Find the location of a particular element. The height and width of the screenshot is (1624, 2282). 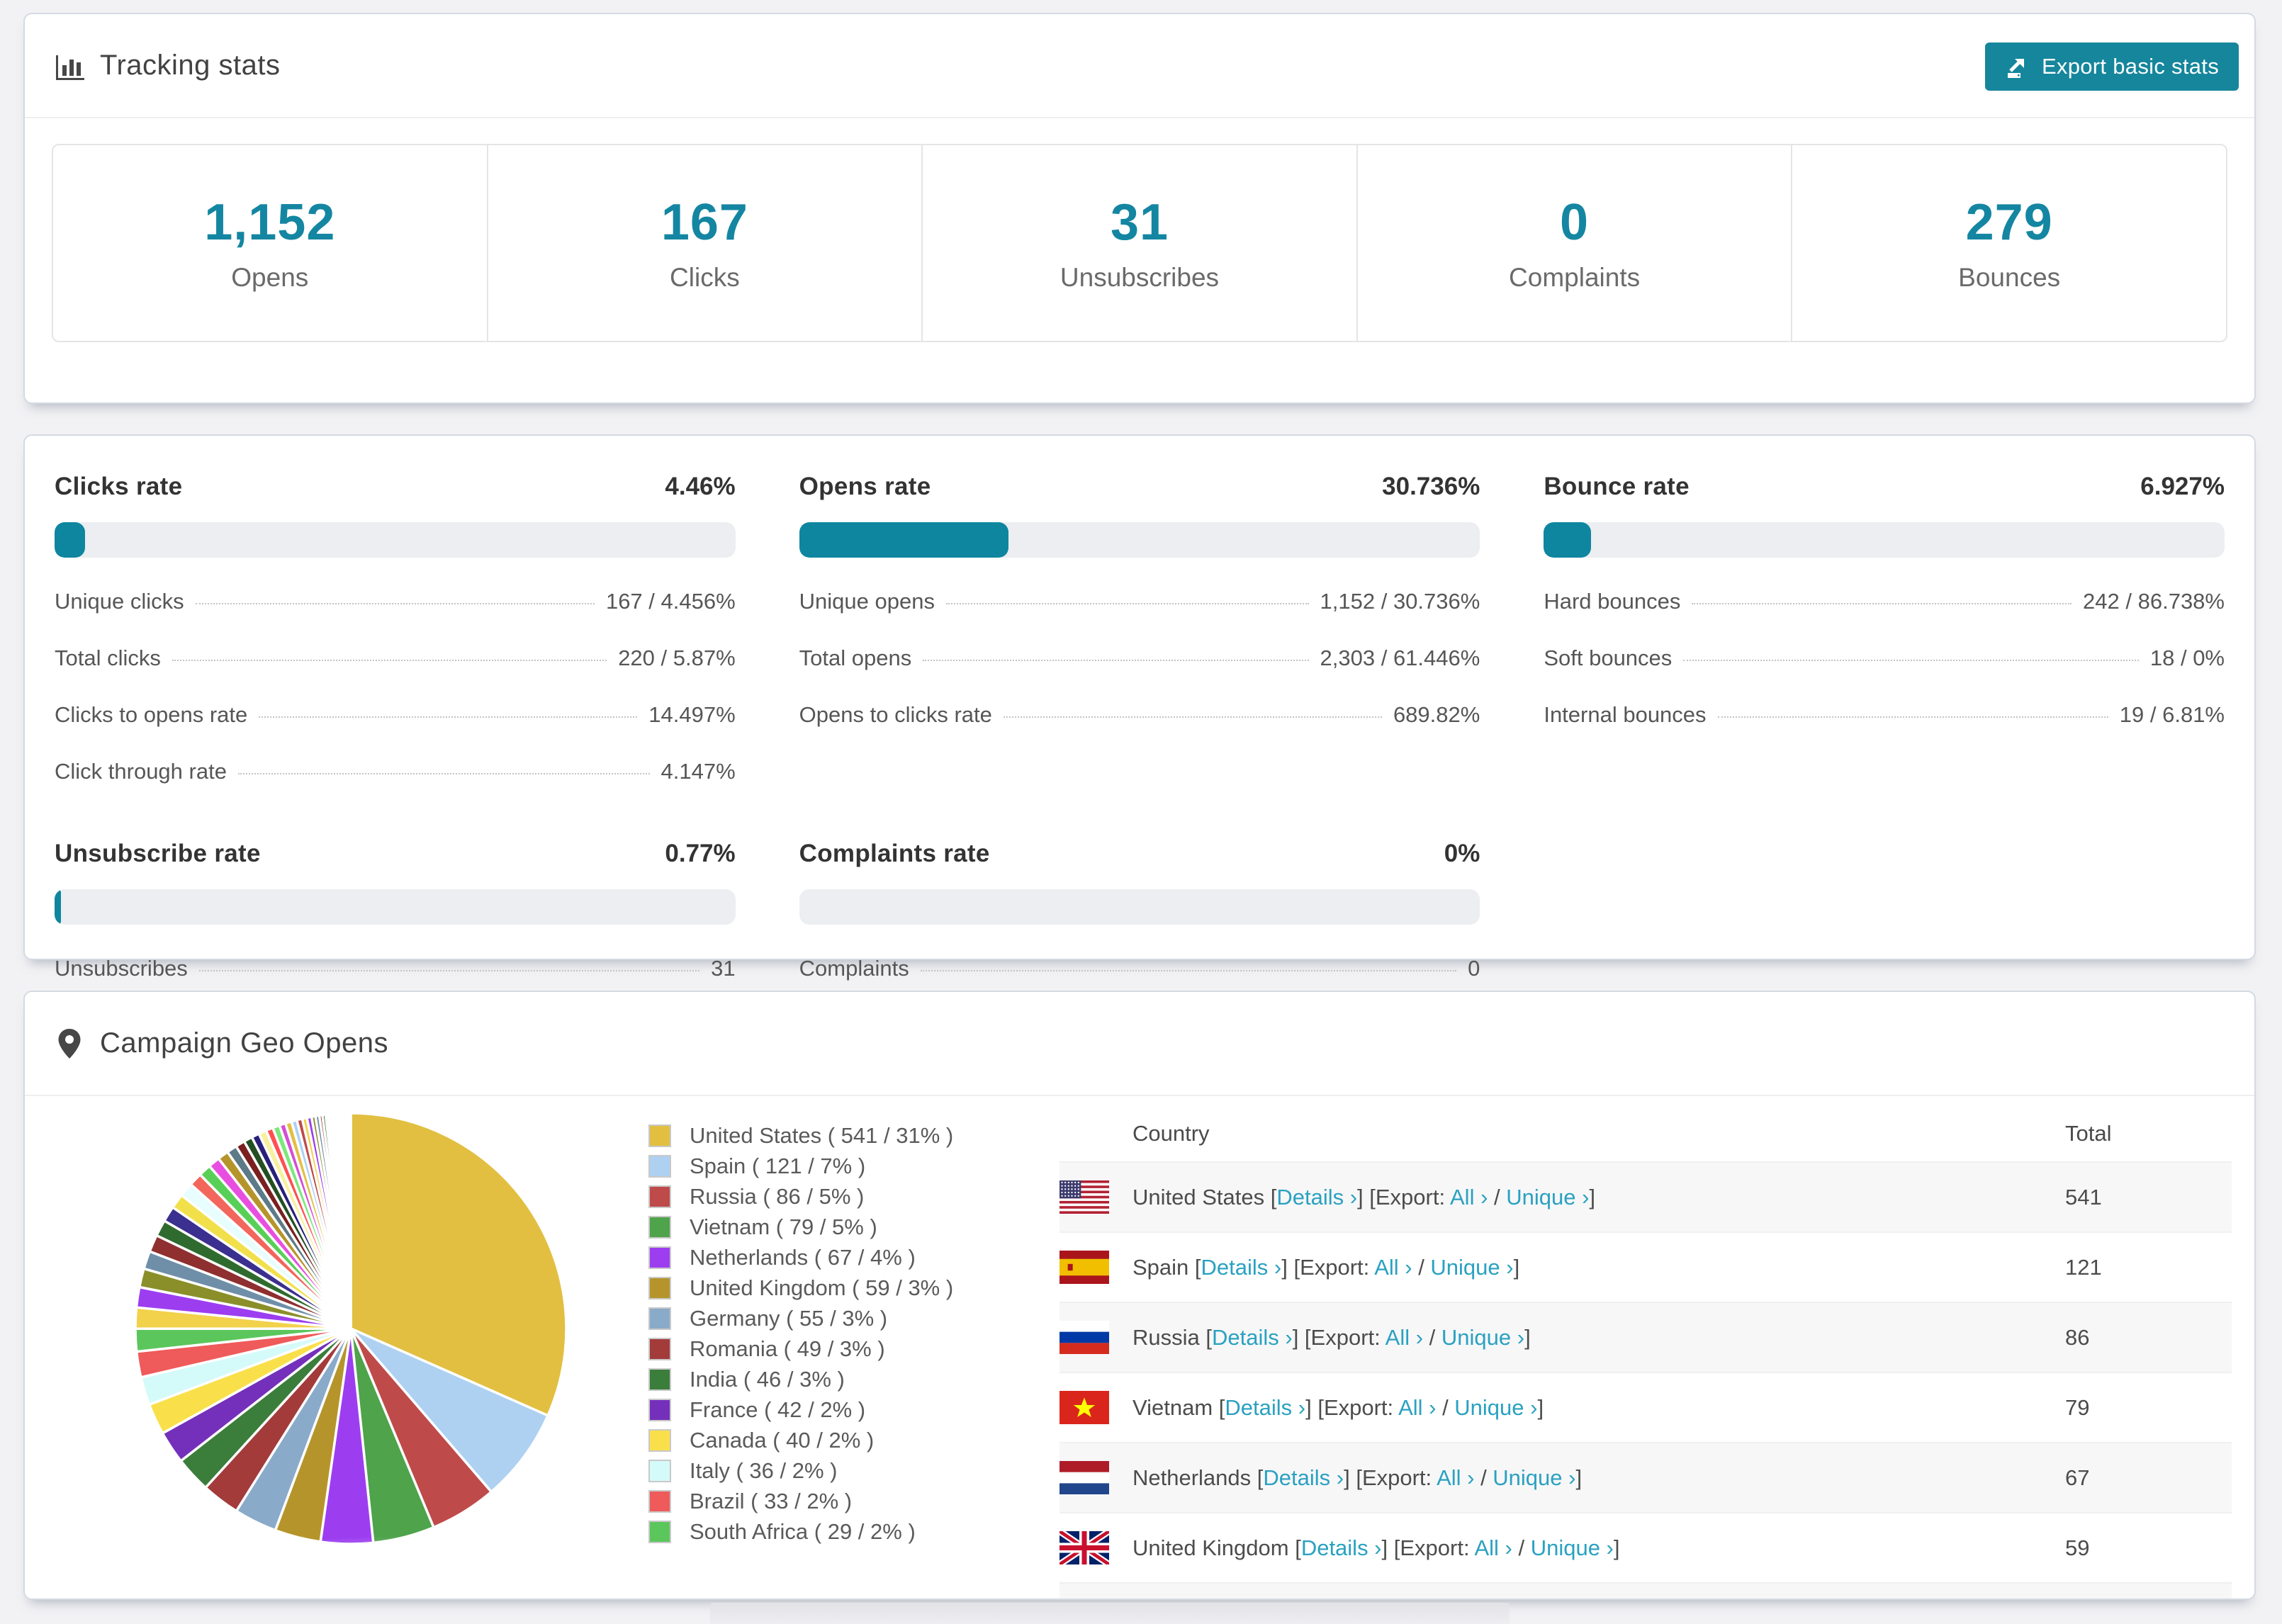

legend-item-brazil: Brazil ( 33 / 2% ) is located at coordinates (854, 1501).